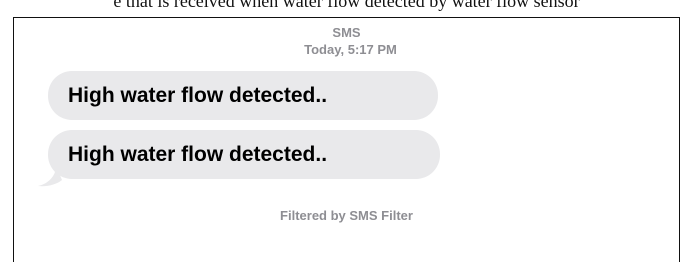 This screenshot has width=693, height=262. What do you see at coordinates (346, 215) in the screenshot?
I see `filter-notice: Filtered by SMS Filter` at bounding box center [346, 215].